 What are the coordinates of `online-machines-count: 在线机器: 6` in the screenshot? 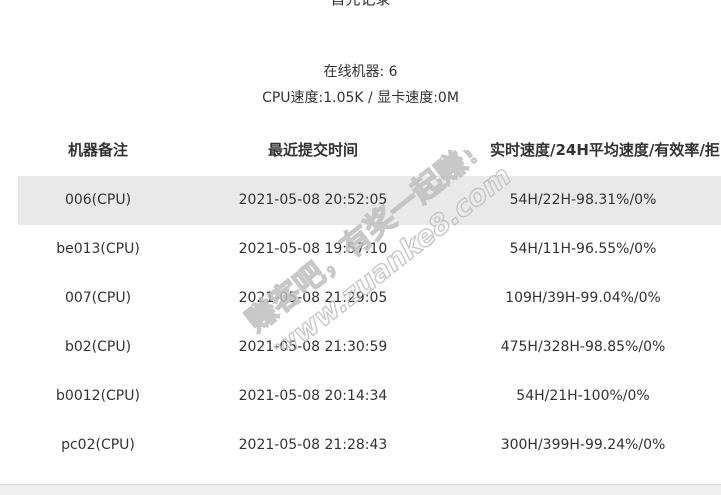 It's located at (360, 72).